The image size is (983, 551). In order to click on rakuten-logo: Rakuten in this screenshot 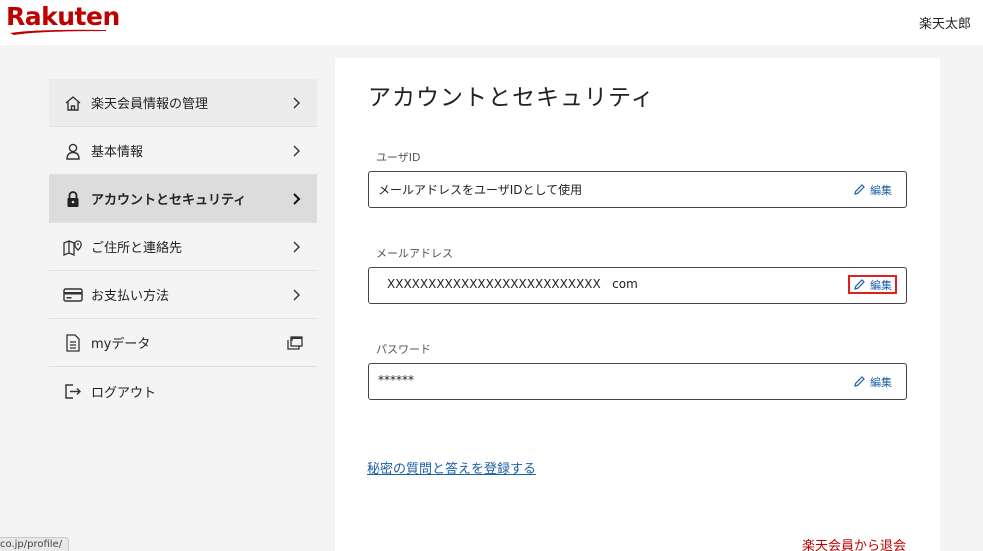, I will do `click(63, 19)`.